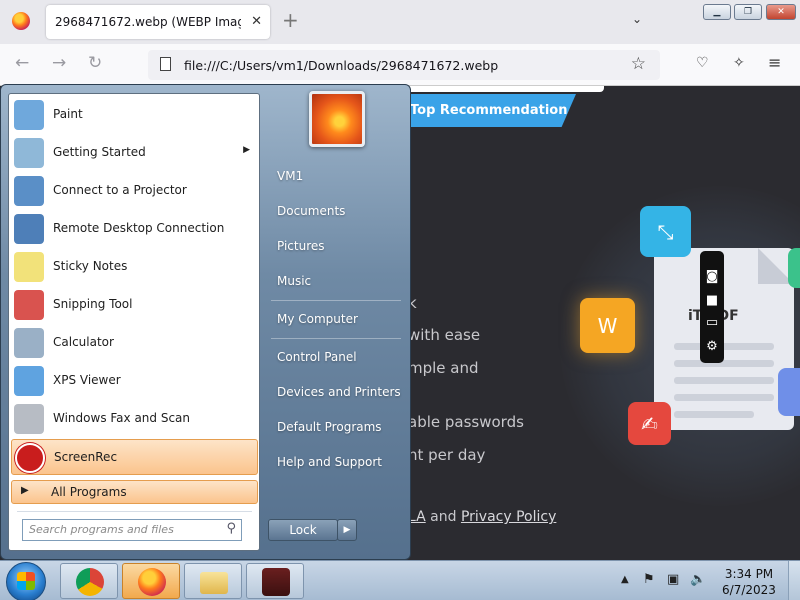 This screenshot has height=600, width=800. I want to click on word-tile: W, so click(607, 325).